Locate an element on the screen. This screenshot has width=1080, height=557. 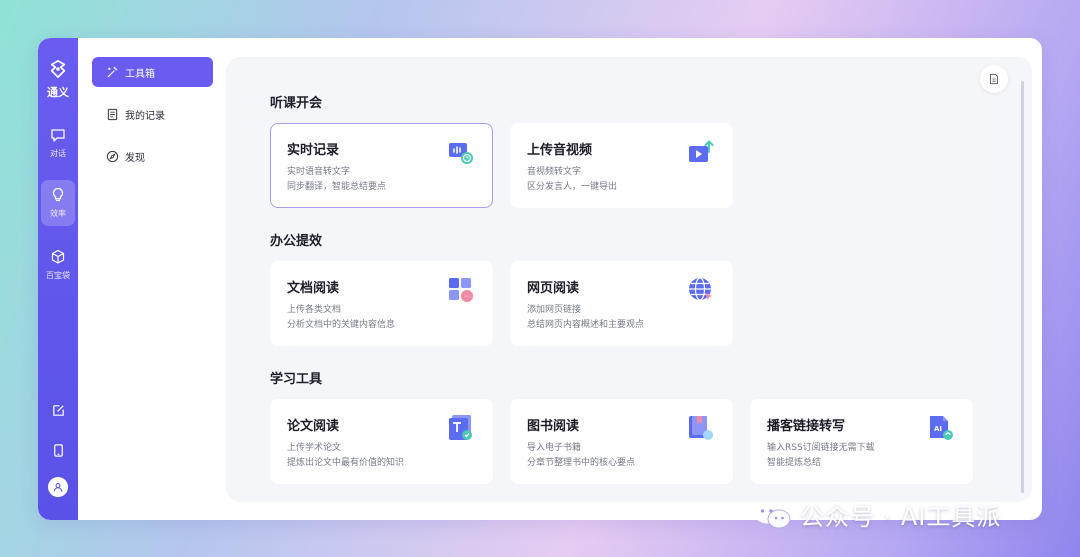
nav-item-label: 发现 is located at coordinates (135, 158).